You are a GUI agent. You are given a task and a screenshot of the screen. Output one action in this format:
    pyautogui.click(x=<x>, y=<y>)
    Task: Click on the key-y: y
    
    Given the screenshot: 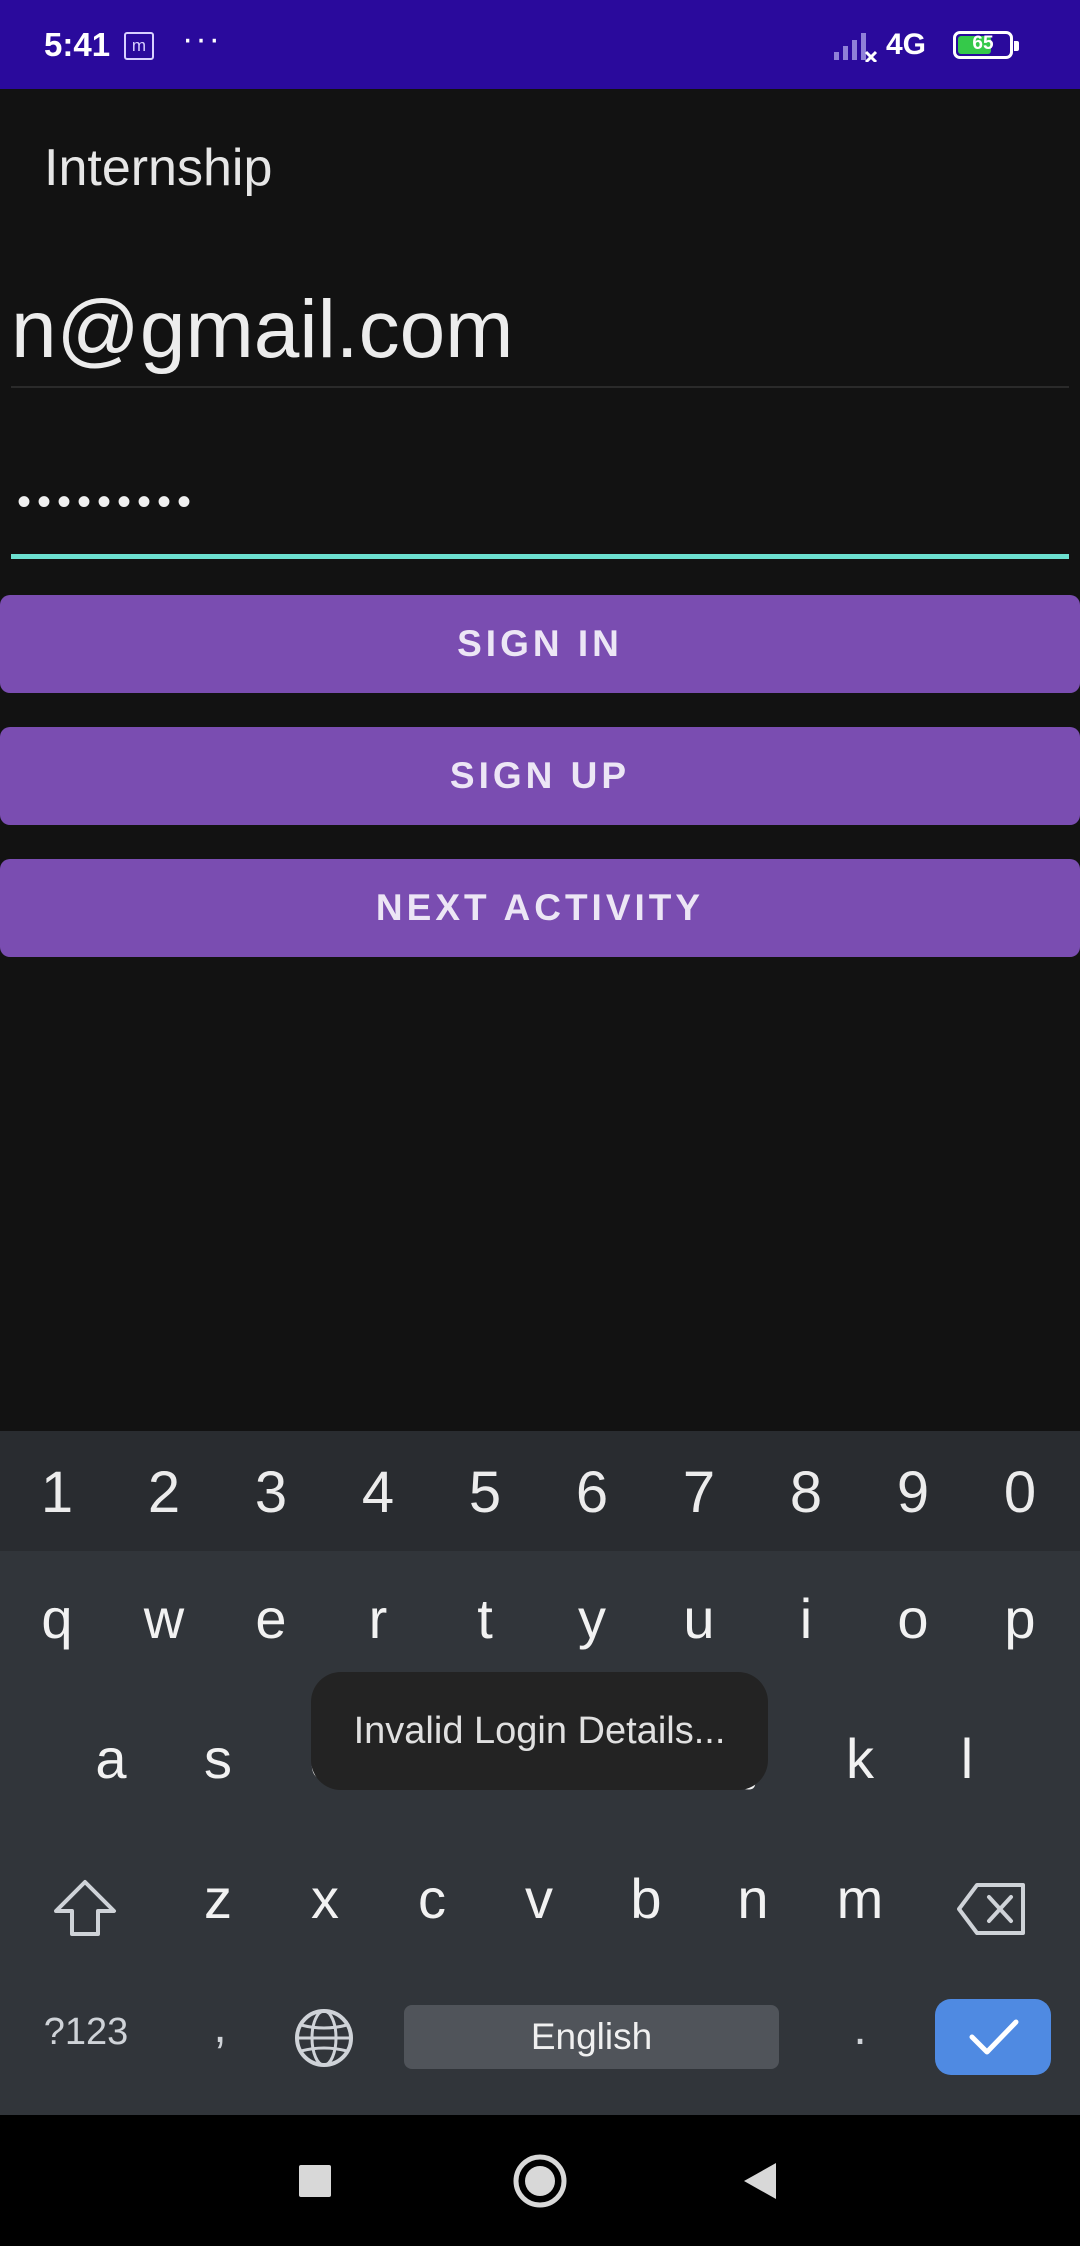 What is the action you would take?
    pyautogui.click(x=592, y=1618)
    